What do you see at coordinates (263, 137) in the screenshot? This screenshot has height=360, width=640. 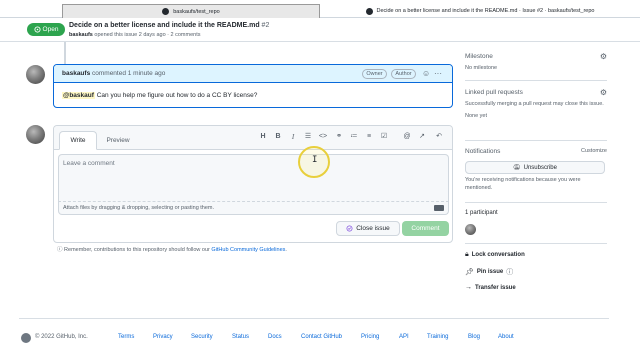 I see `heading-icon: H` at bounding box center [263, 137].